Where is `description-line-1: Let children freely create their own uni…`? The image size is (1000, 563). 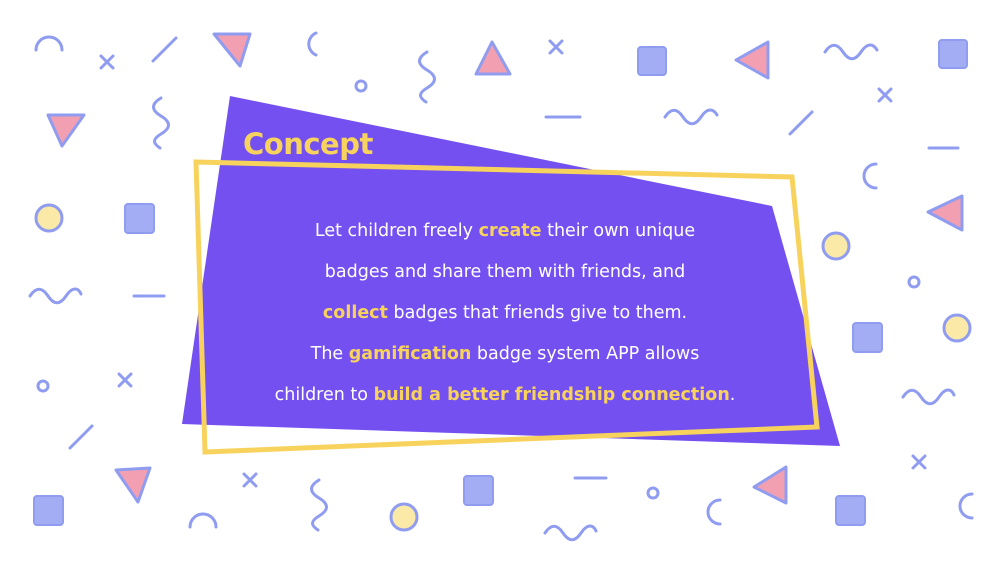
description-line-1: Let children freely create their own uni… is located at coordinates (505, 231).